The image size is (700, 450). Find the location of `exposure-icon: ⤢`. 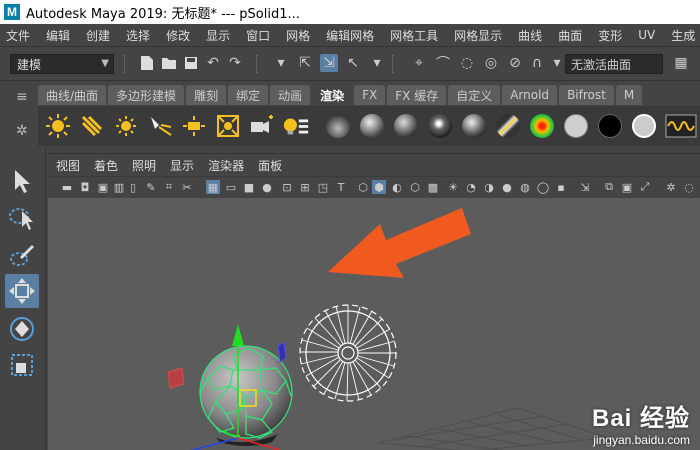

exposure-icon: ⤢ is located at coordinates (645, 187).